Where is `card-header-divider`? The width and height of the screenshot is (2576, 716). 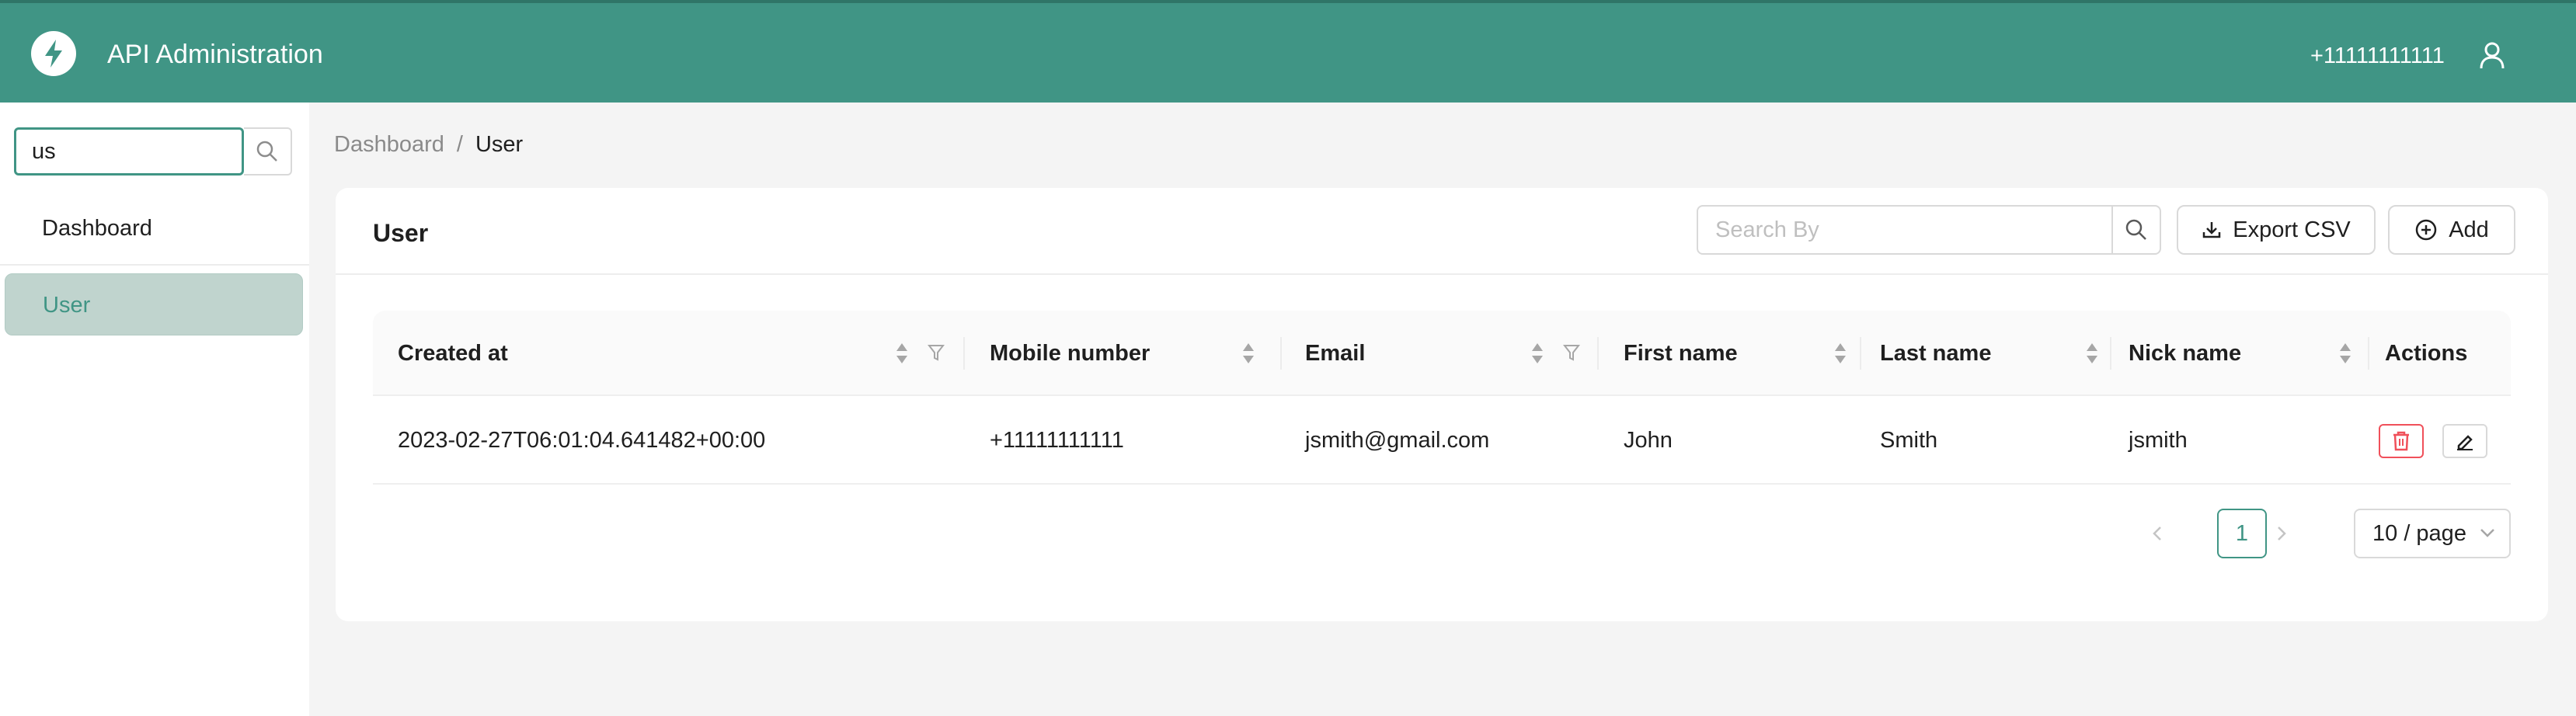 card-header-divider is located at coordinates (1442, 274).